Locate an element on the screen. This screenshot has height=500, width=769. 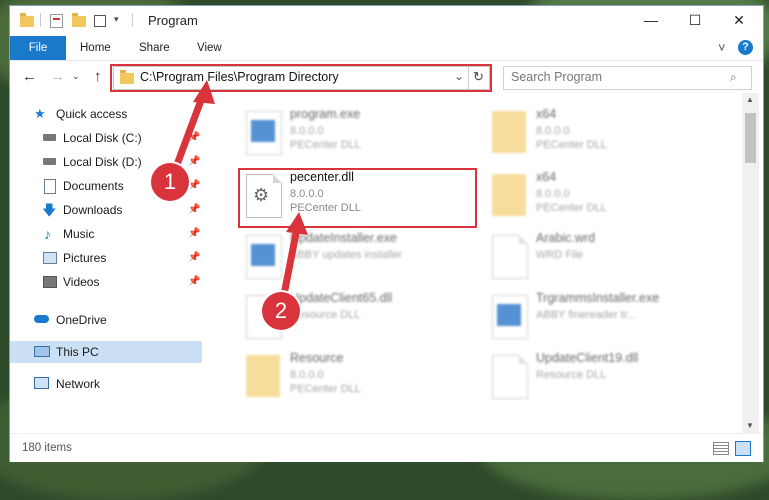
sidebar-item-local-disk-c: Local Disk (C:) 📌 is located at coordinates (106, 138).